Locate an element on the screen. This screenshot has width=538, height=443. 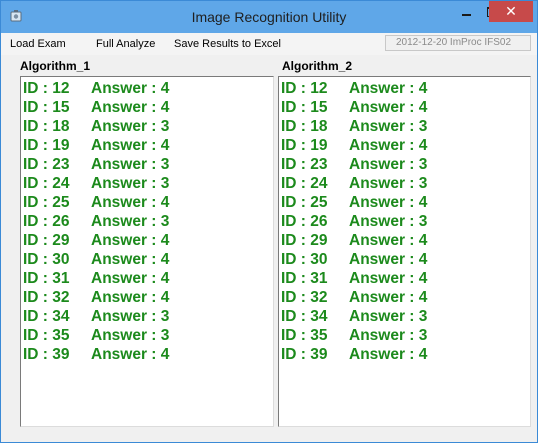
minimize-icon is located at coordinates (466, 14).